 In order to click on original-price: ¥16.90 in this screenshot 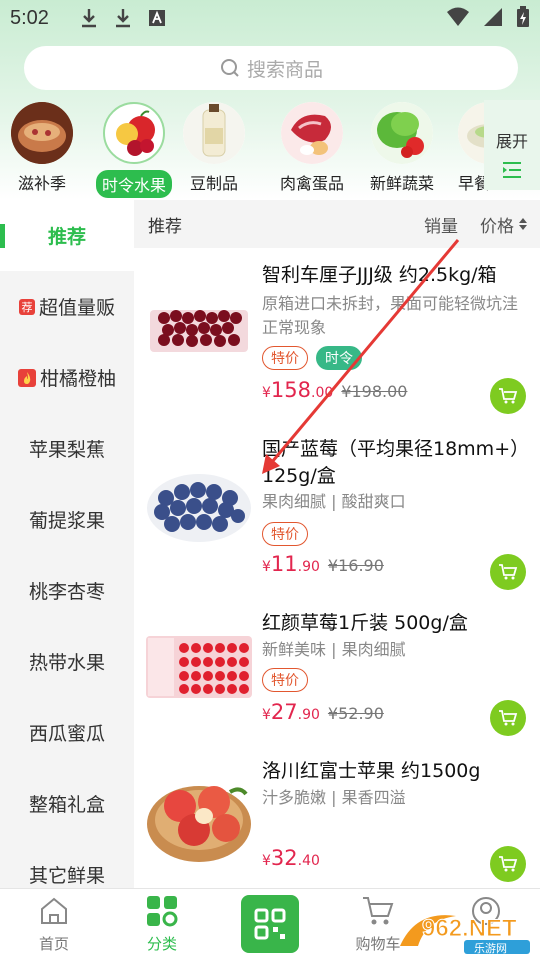, I will do `click(355, 565)`.